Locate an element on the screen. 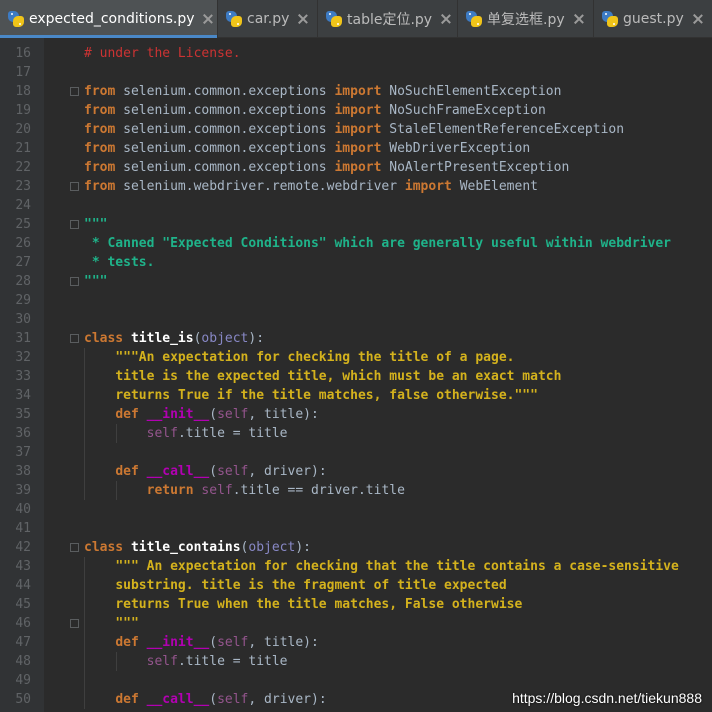 This screenshot has height=712, width=712. code-token: .title = title is located at coordinates (232, 433).